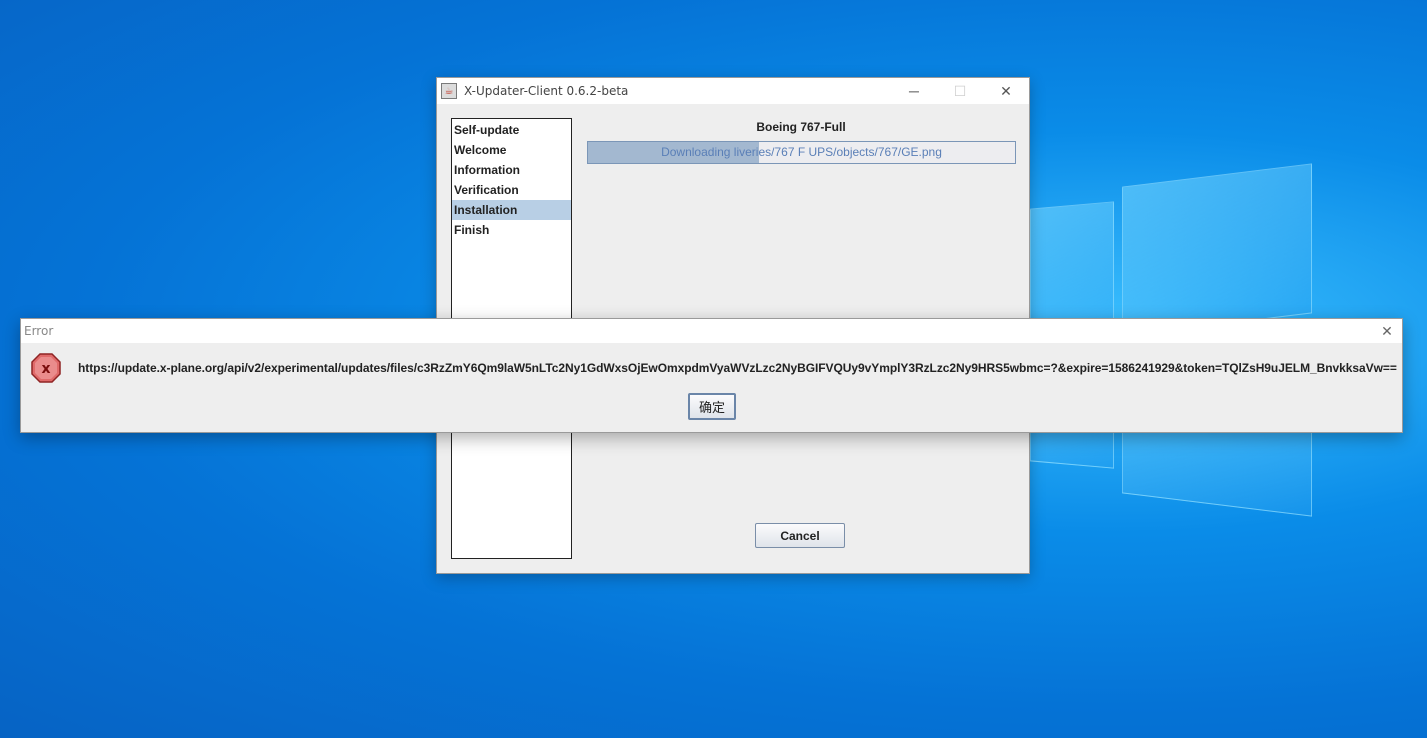 Image resolution: width=1427 pixels, height=738 pixels. Describe the element at coordinates (487, 170) in the screenshot. I see `step-information: Information` at that location.